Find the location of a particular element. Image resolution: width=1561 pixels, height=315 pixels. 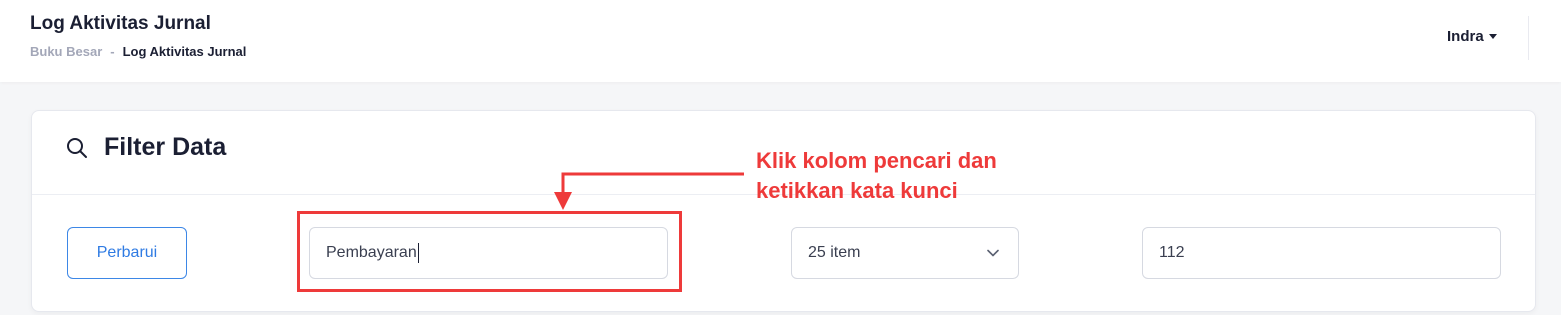

page-number-value: 112 is located at coordinates (1172, 252).